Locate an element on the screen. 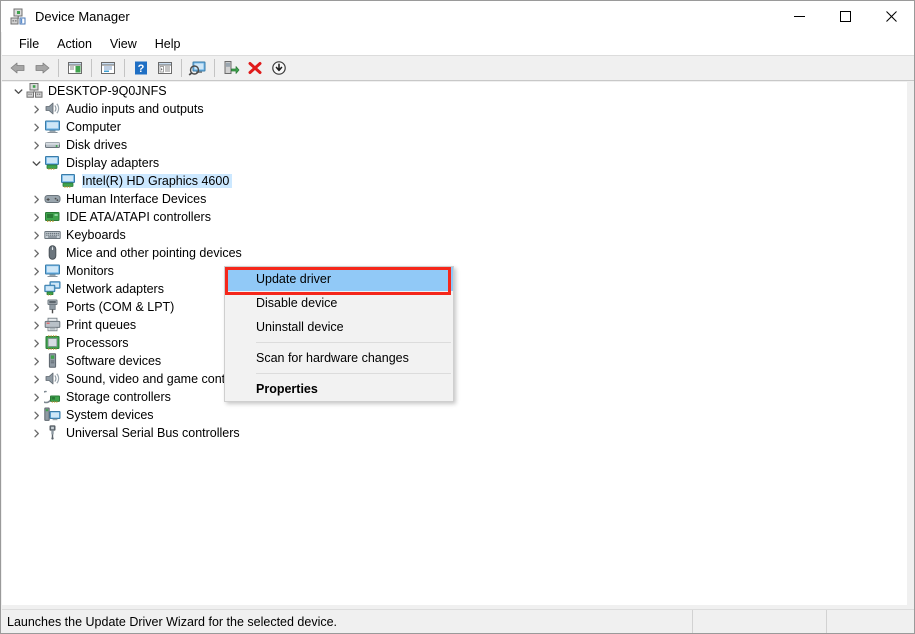  software-device-icon is located at coordinates (53, 361).